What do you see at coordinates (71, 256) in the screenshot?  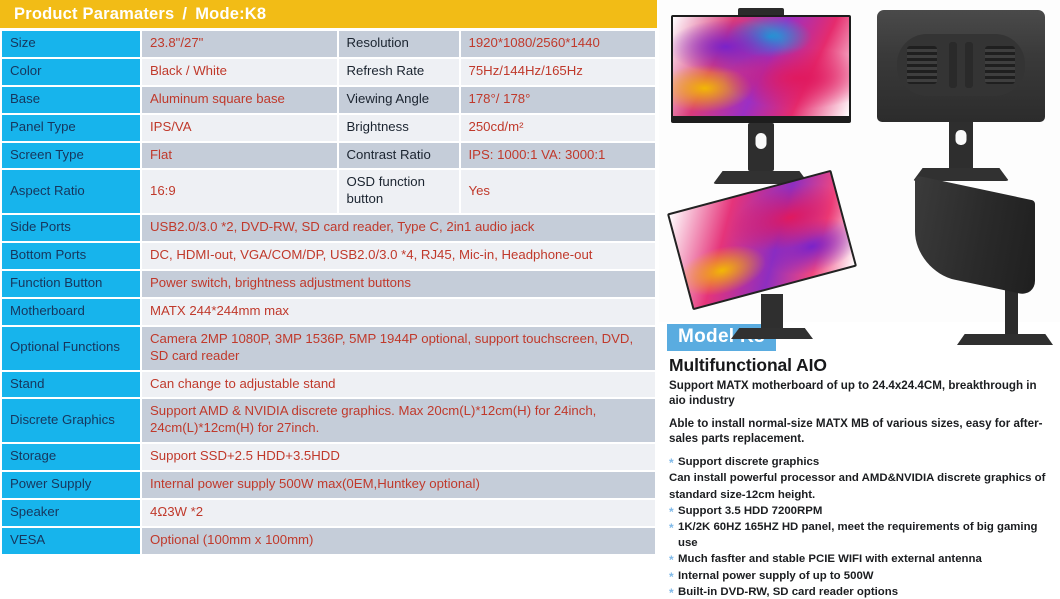 I see `spec-label: Bottom Ports` at bounding box center [71, 256].